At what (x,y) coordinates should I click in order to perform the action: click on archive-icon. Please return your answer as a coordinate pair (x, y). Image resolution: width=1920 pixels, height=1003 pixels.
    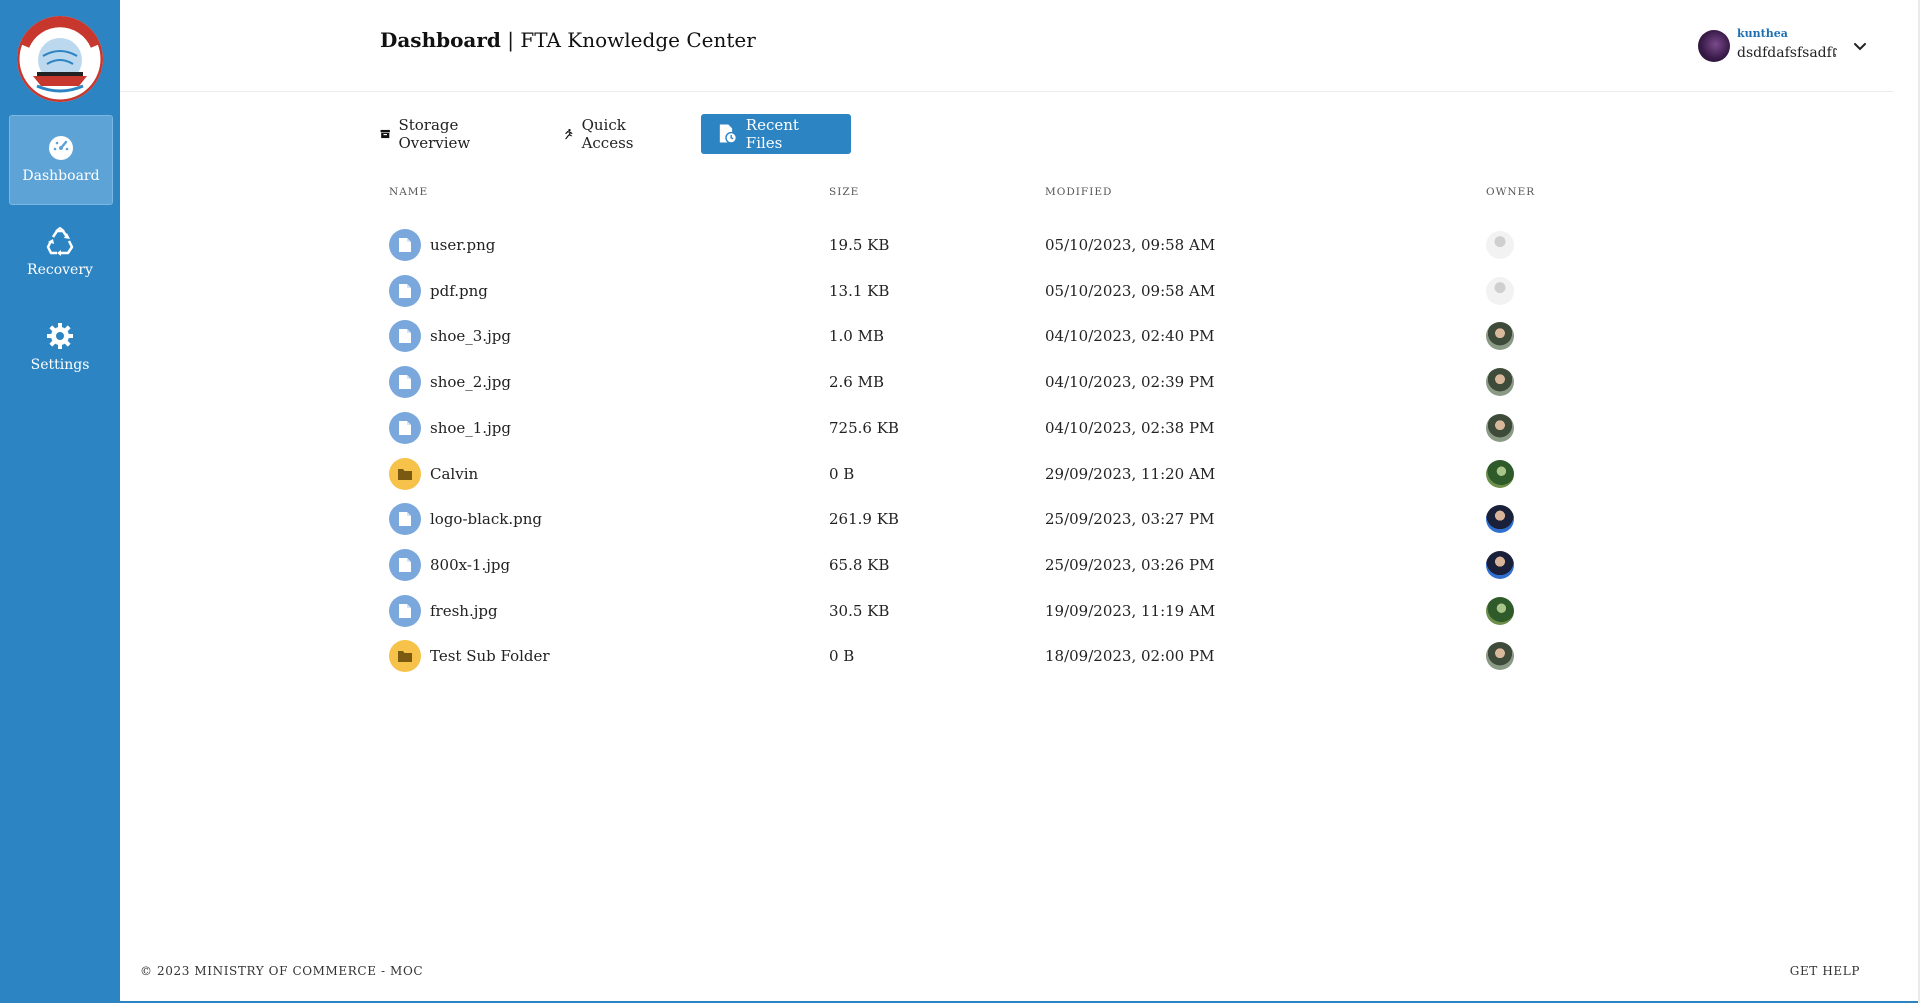
    Looking at the image, I should click on (385, 134).